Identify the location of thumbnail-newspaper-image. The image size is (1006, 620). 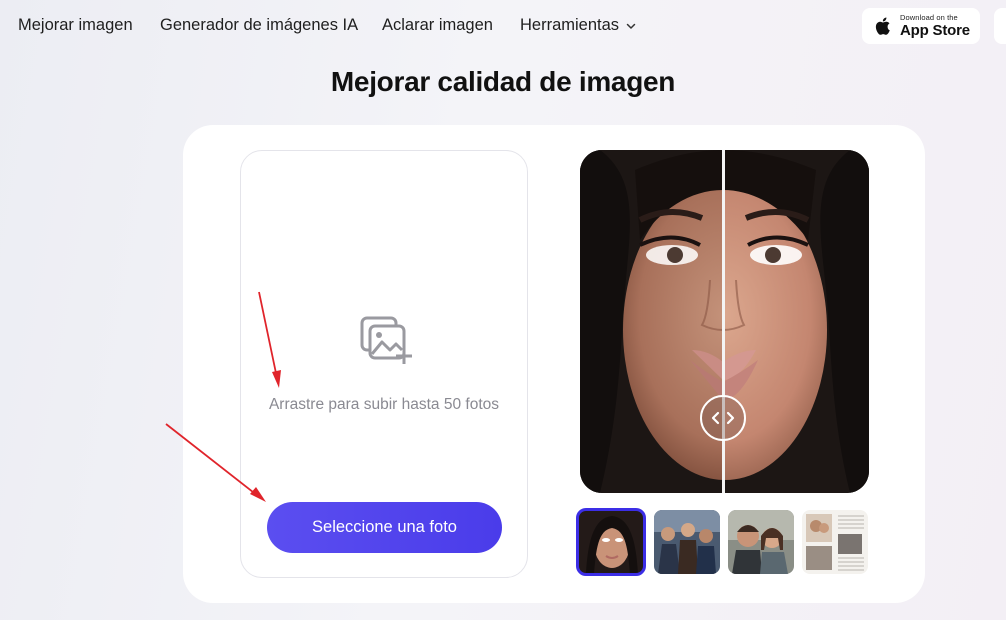
(835, 542).